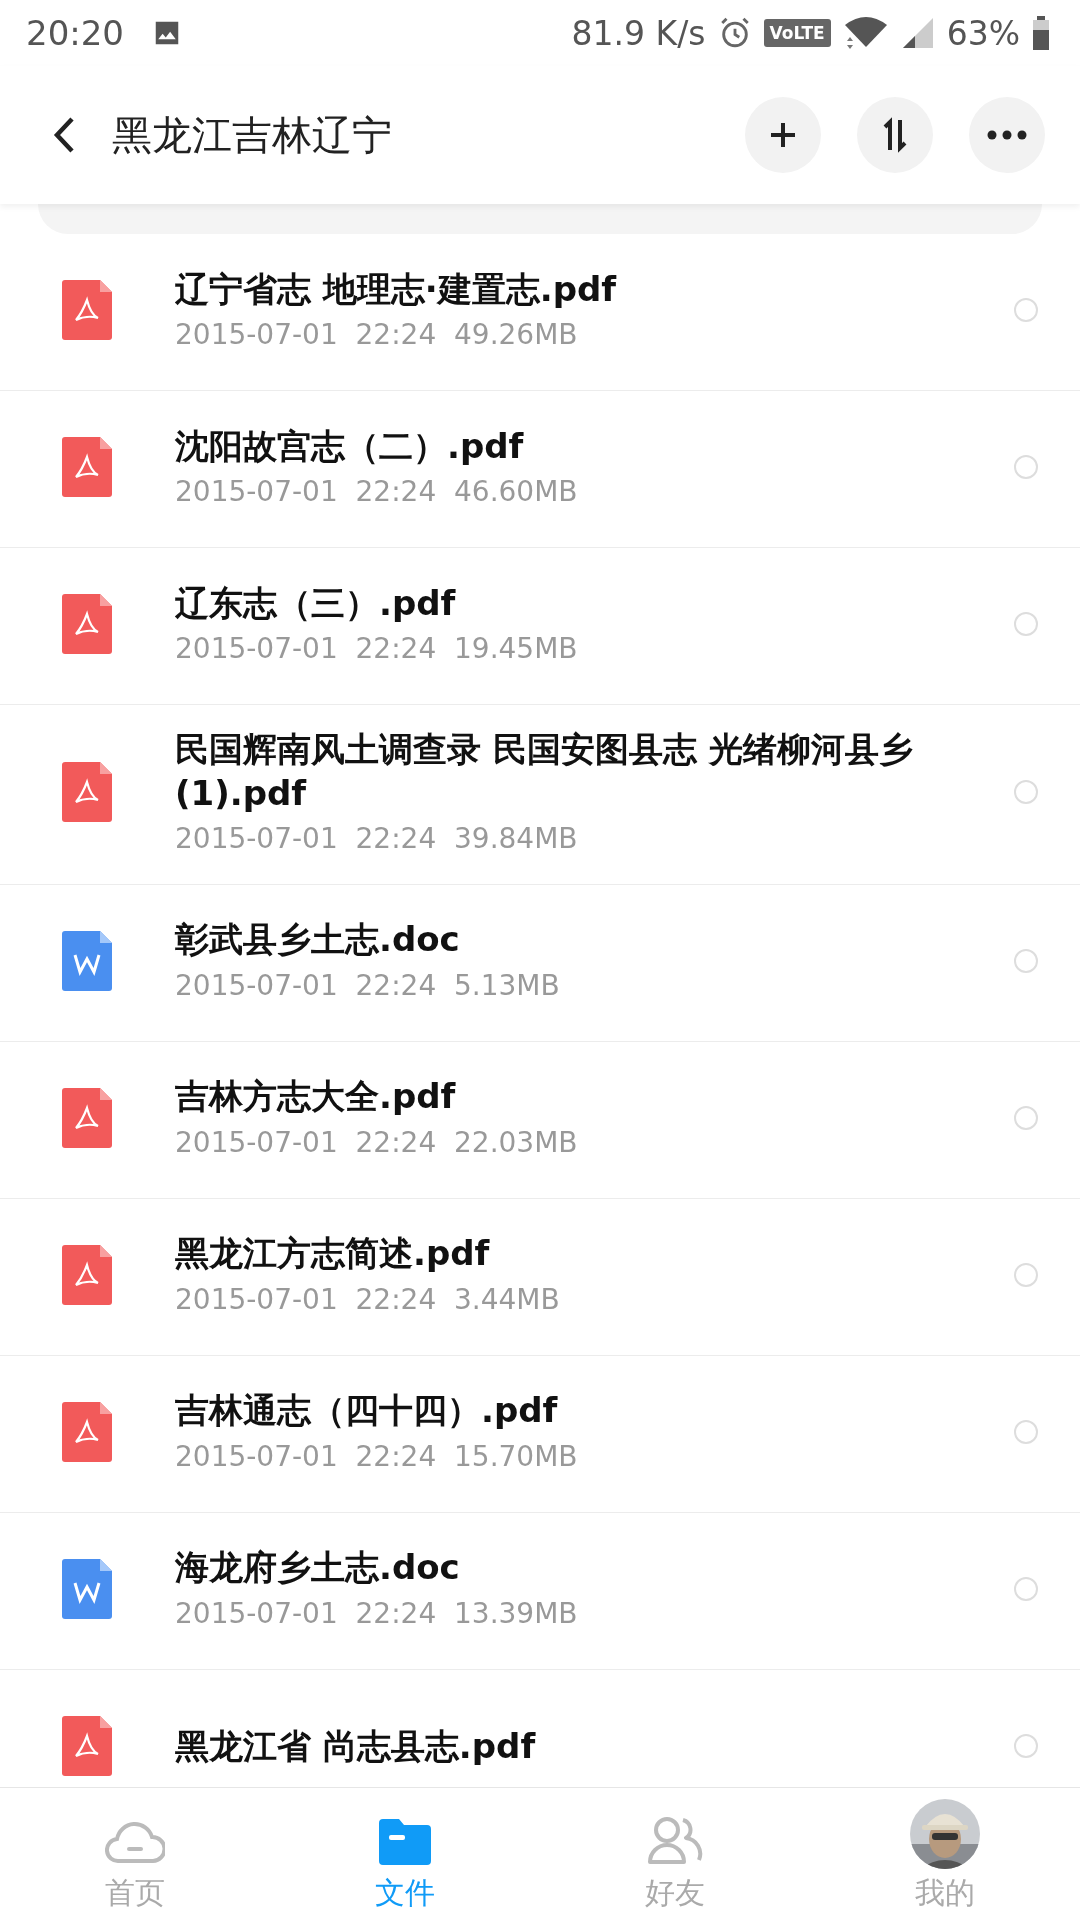 Image resolution: width=1080 pixels, height=1920 pixels. Describe the element at coordinates (1007, 135) in the screenshot. I see `more-icon` at that location.